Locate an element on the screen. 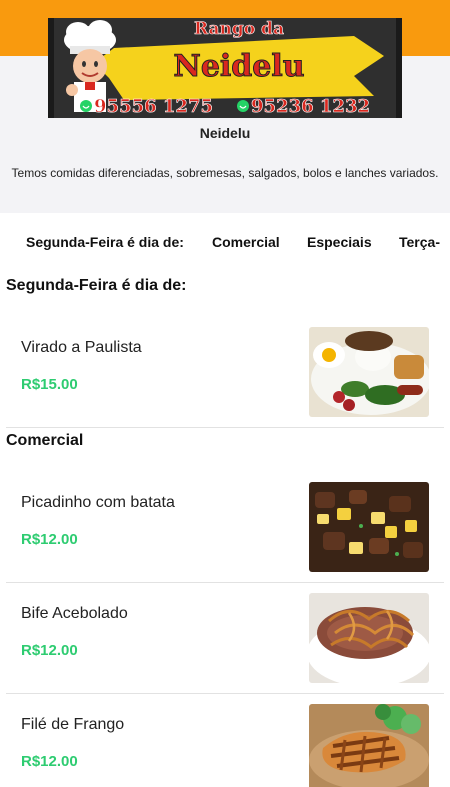 This screenshot has height=787, width=450. category-tab-comercial: Comercial is located at coordinates (246, 242).